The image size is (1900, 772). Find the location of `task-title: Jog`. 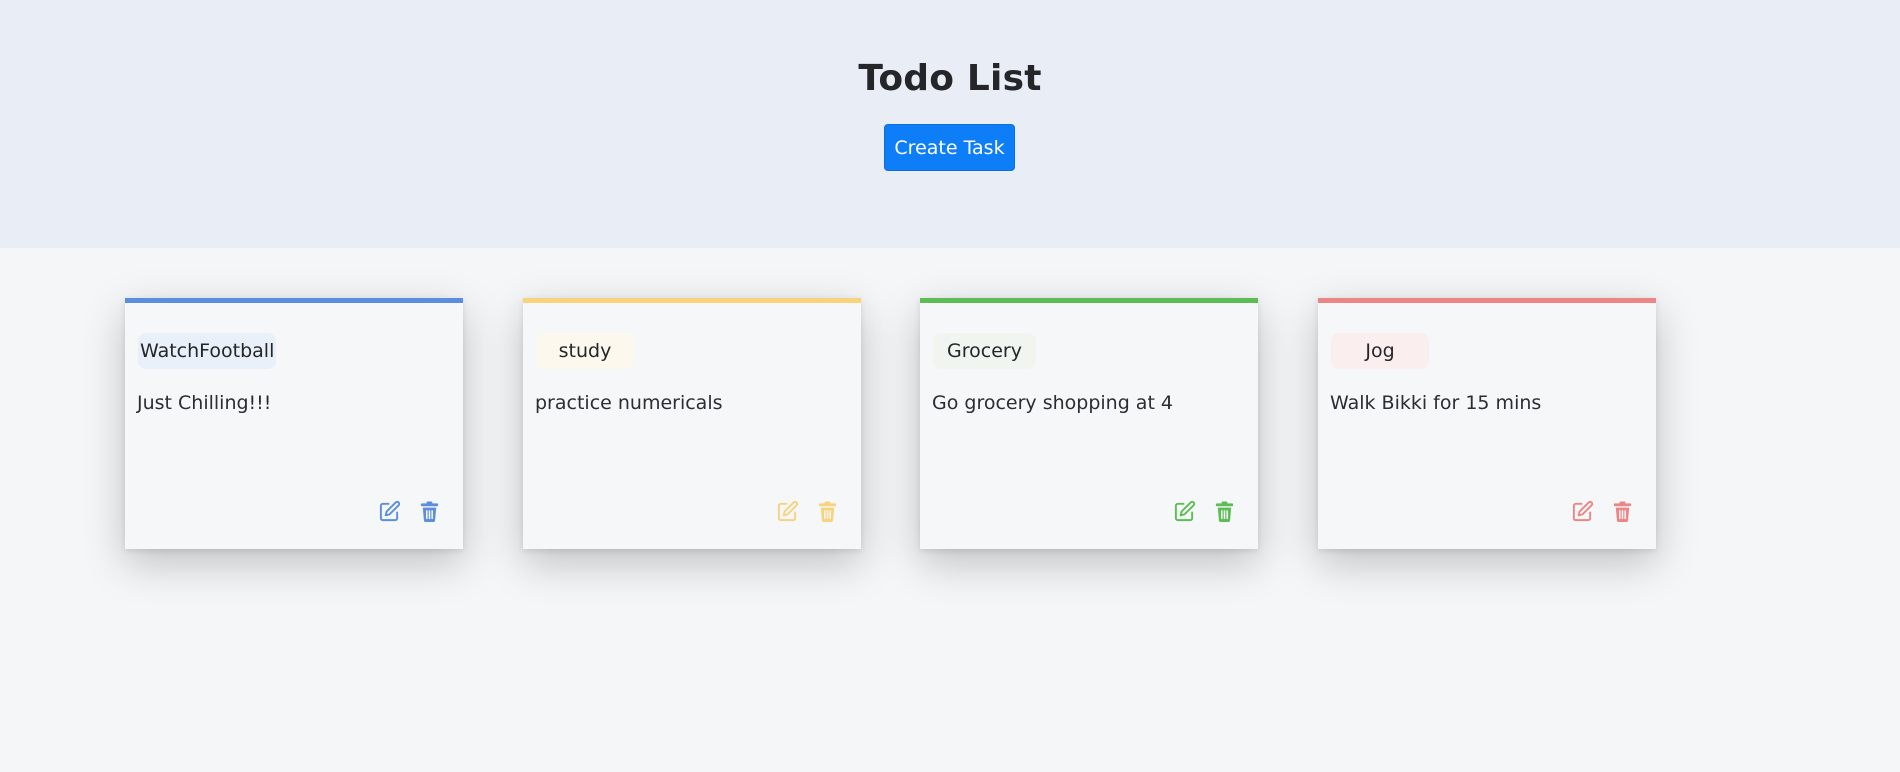

task-title: Jog is located at coordinates (1380, 351).